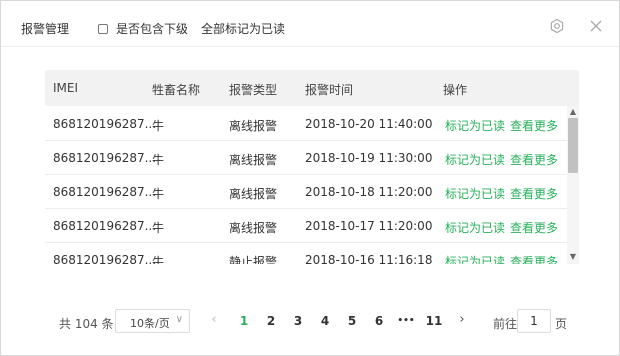 The image size is (620, 356). What do you see at coordinates (369, 258) in the screenshot?
I see `cell-time: 2018-10-16 11:16:18` at bounding box center [369, 258].